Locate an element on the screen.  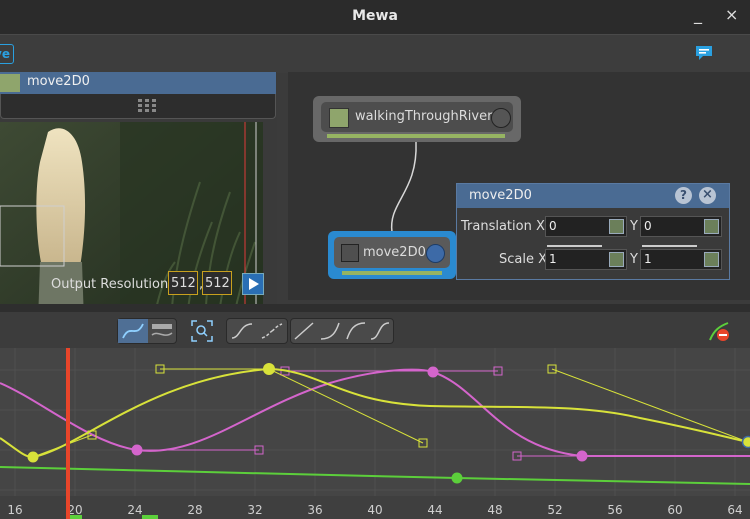
scale-y-label: Y is located at coordinates (634, 259).